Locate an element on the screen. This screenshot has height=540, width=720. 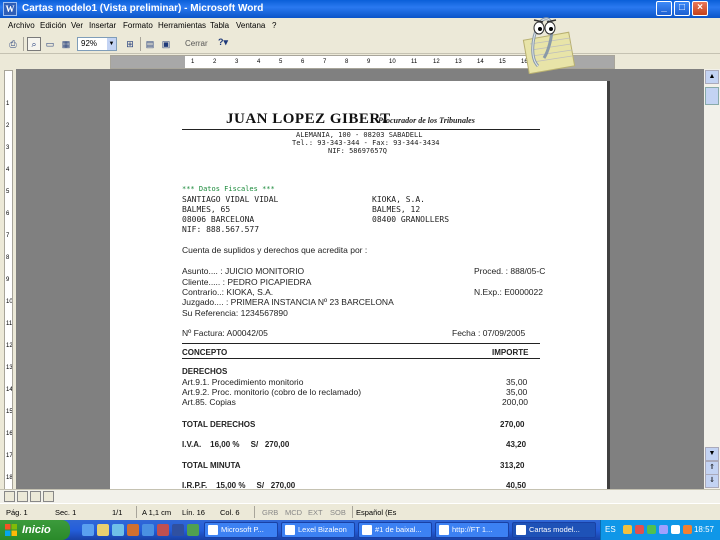
scroll-thumb is located at coordinates (712, 96).